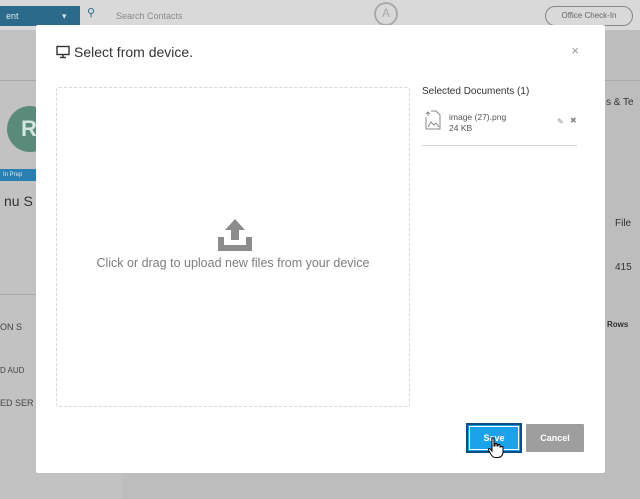 Image resolution: width=640 pixels, height=499 pixels. Describe the element at coordinates (11, 327) in the screenshot. I see `sidebar-section-1: ON S` at that location.